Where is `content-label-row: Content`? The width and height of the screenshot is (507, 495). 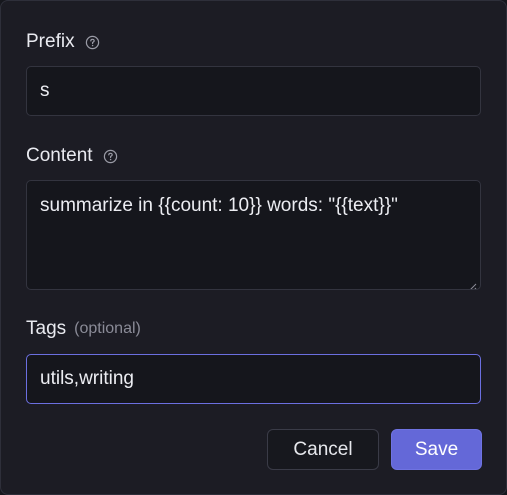
content-label-row: Content is located at coordinates (72, 156).